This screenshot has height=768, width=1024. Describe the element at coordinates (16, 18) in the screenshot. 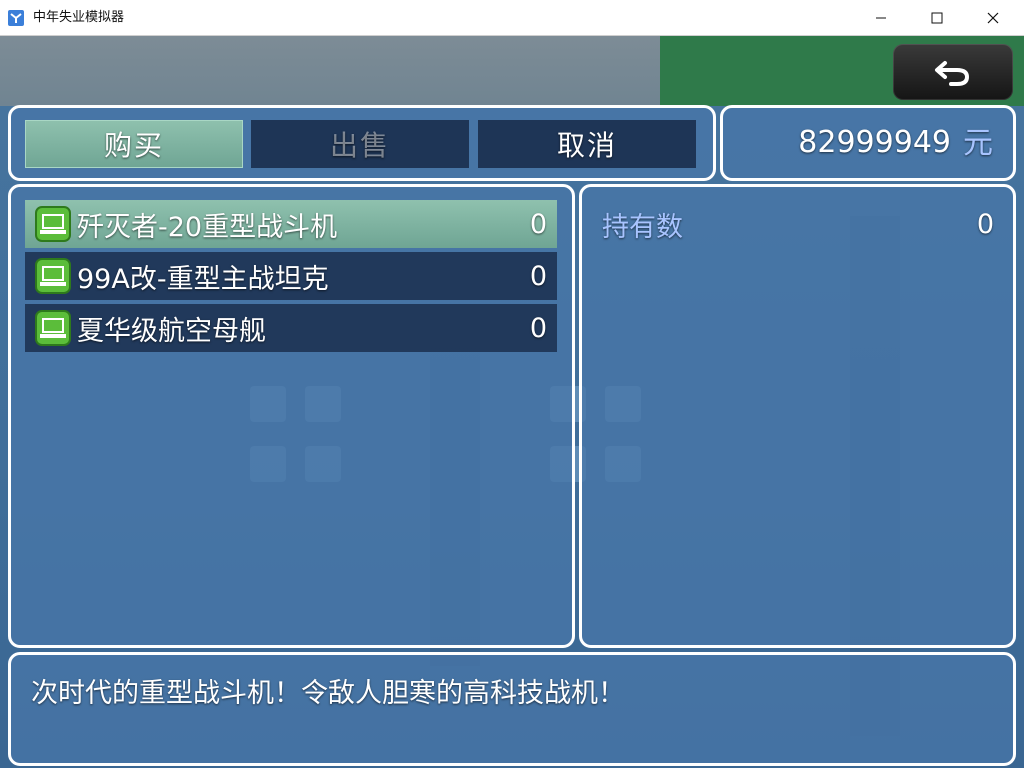

I see `app-icon` at that location.